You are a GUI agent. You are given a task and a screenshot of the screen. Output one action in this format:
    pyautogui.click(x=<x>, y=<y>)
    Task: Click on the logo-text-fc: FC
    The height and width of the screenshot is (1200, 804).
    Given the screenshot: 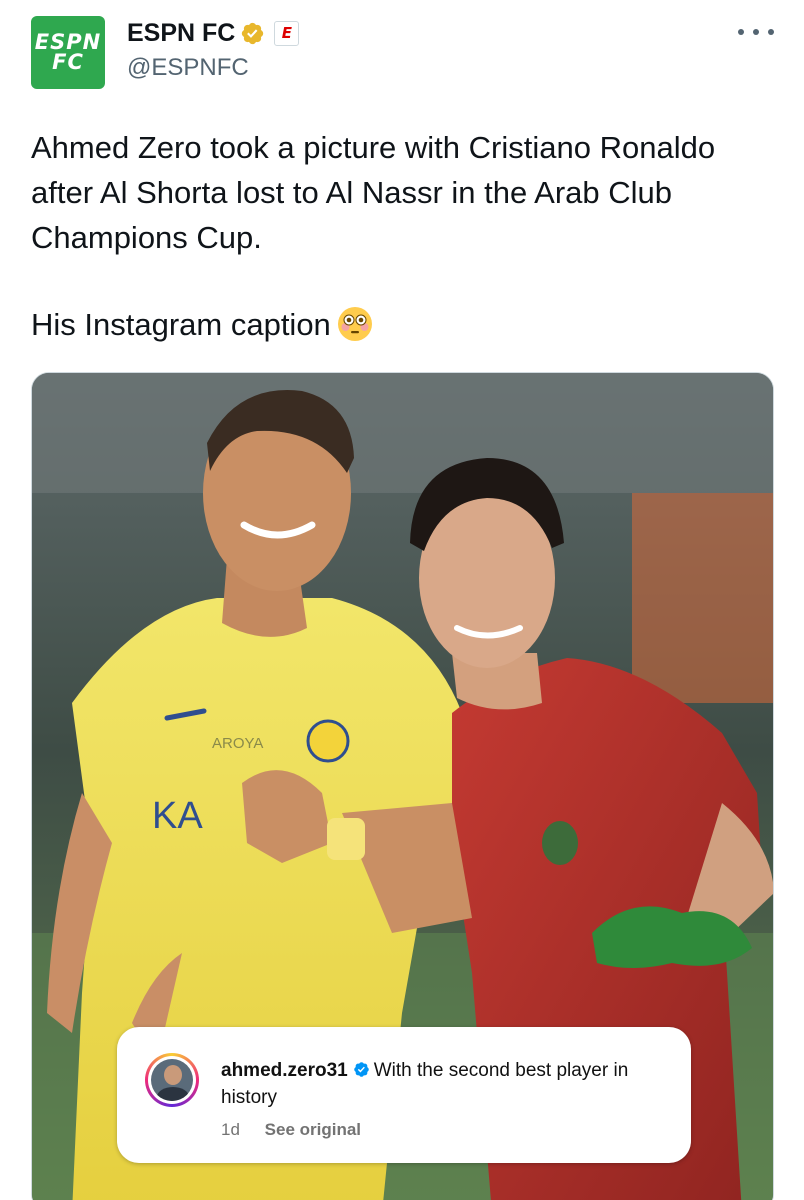 What is the action you would take?
    pyautogui.click(x=68, y=61)
    